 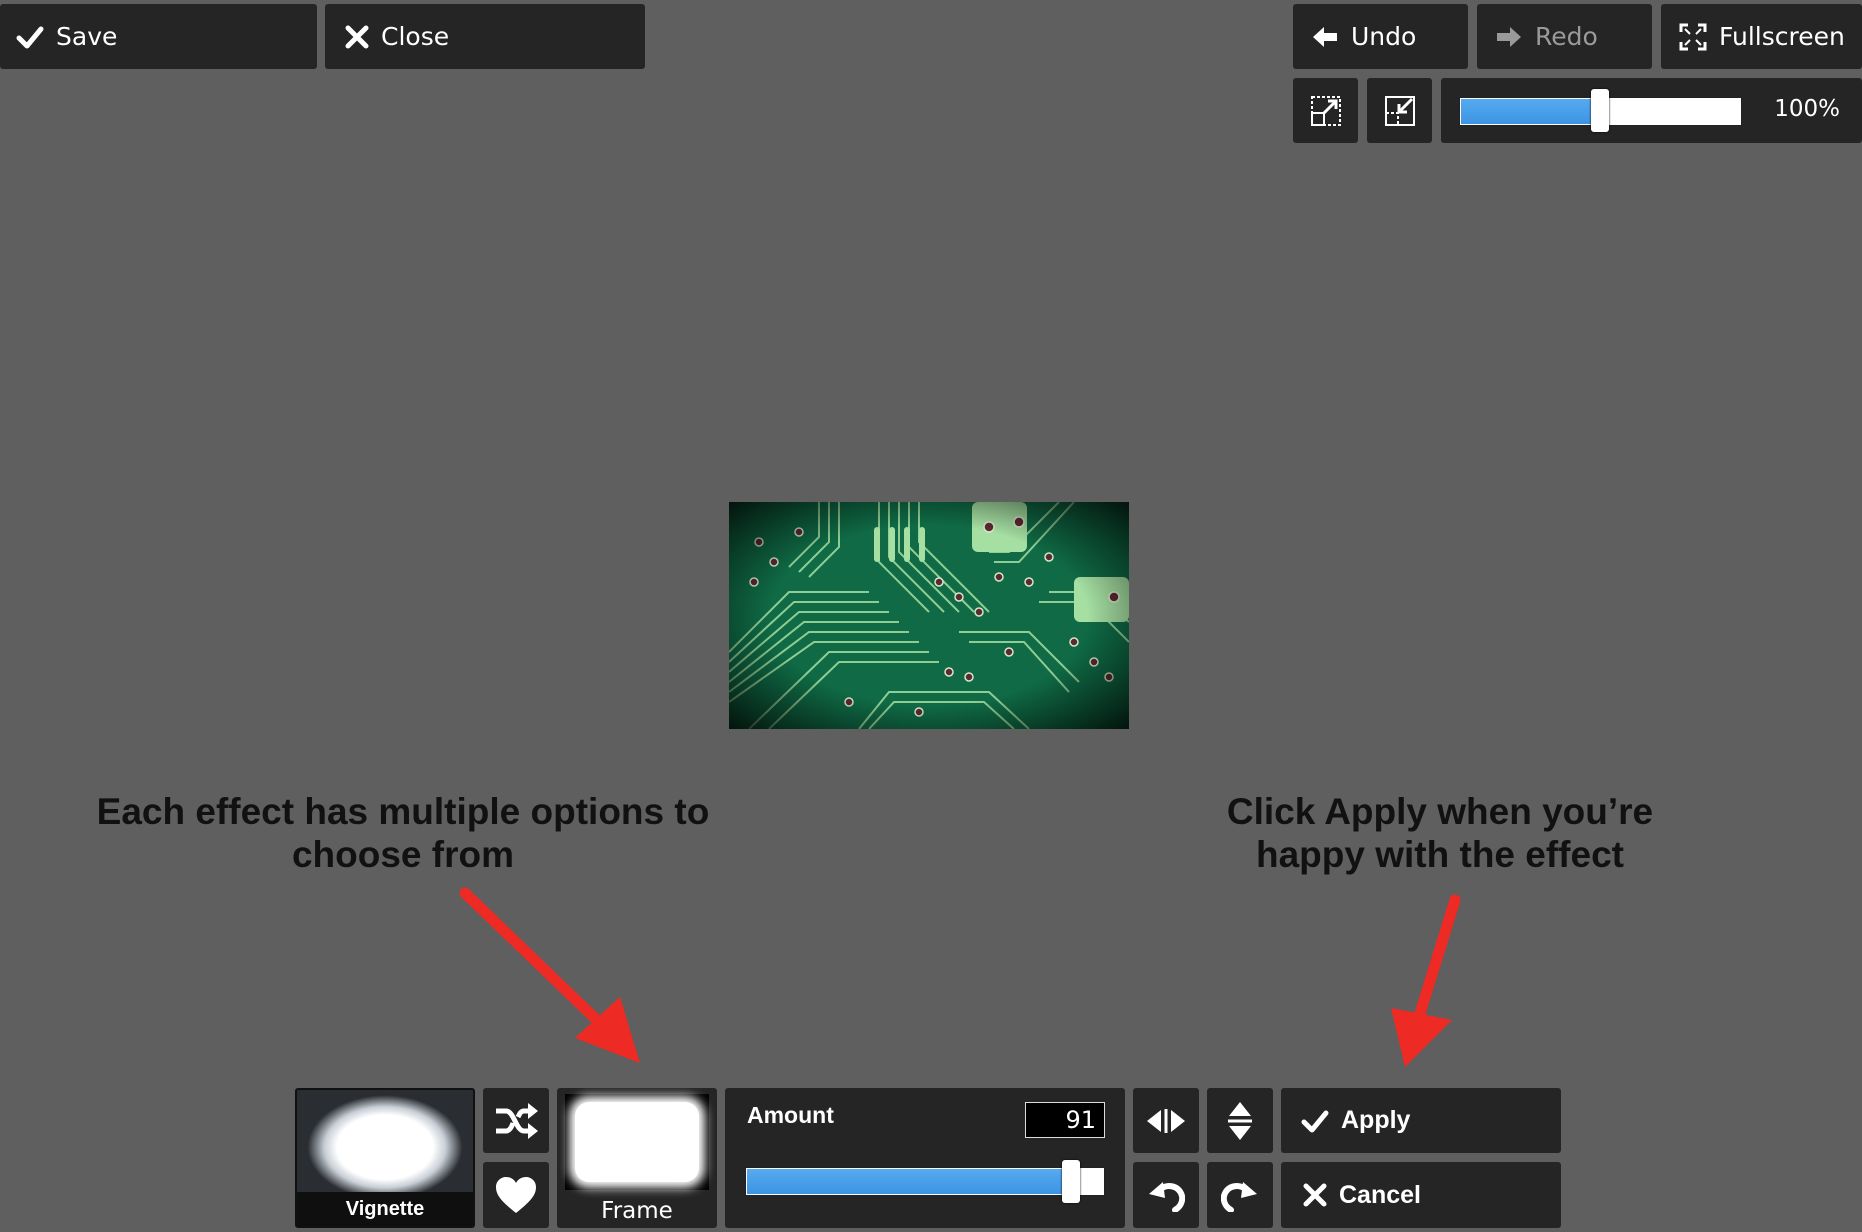 I want to click on effect-frame-label: Frame, so click(x=637, y=1211).